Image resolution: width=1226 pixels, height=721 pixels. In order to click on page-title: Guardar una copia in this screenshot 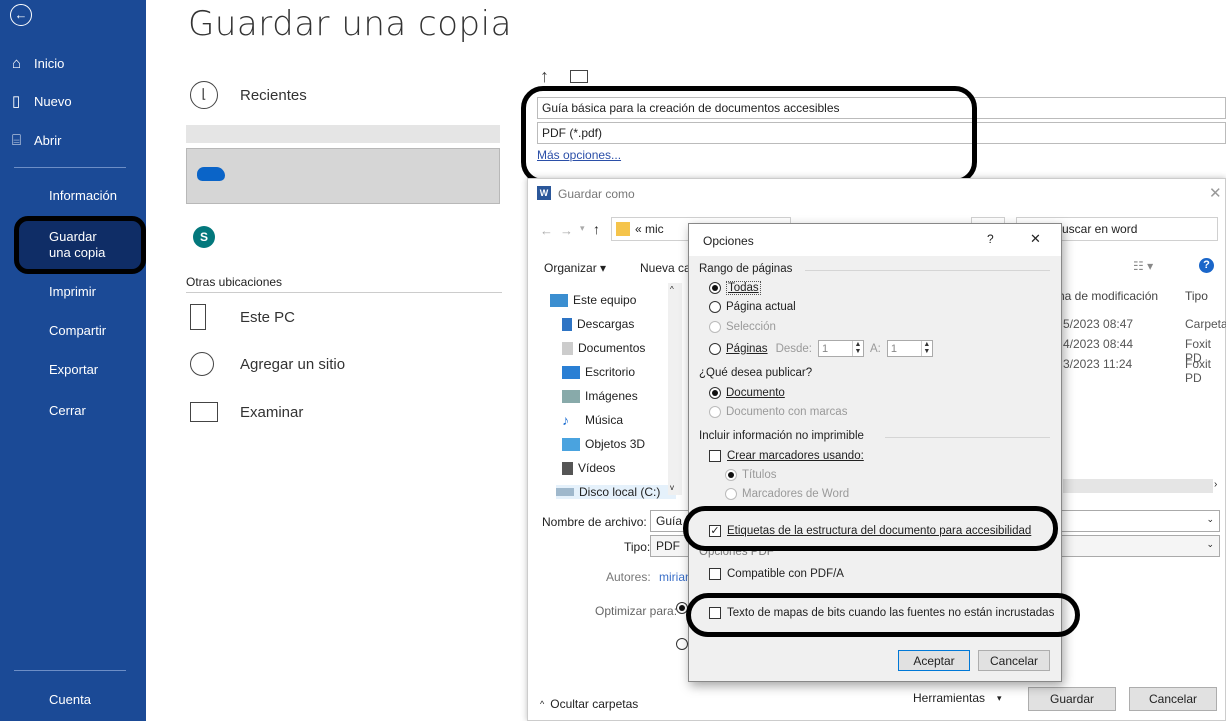, I will do `click(350, 24)`.